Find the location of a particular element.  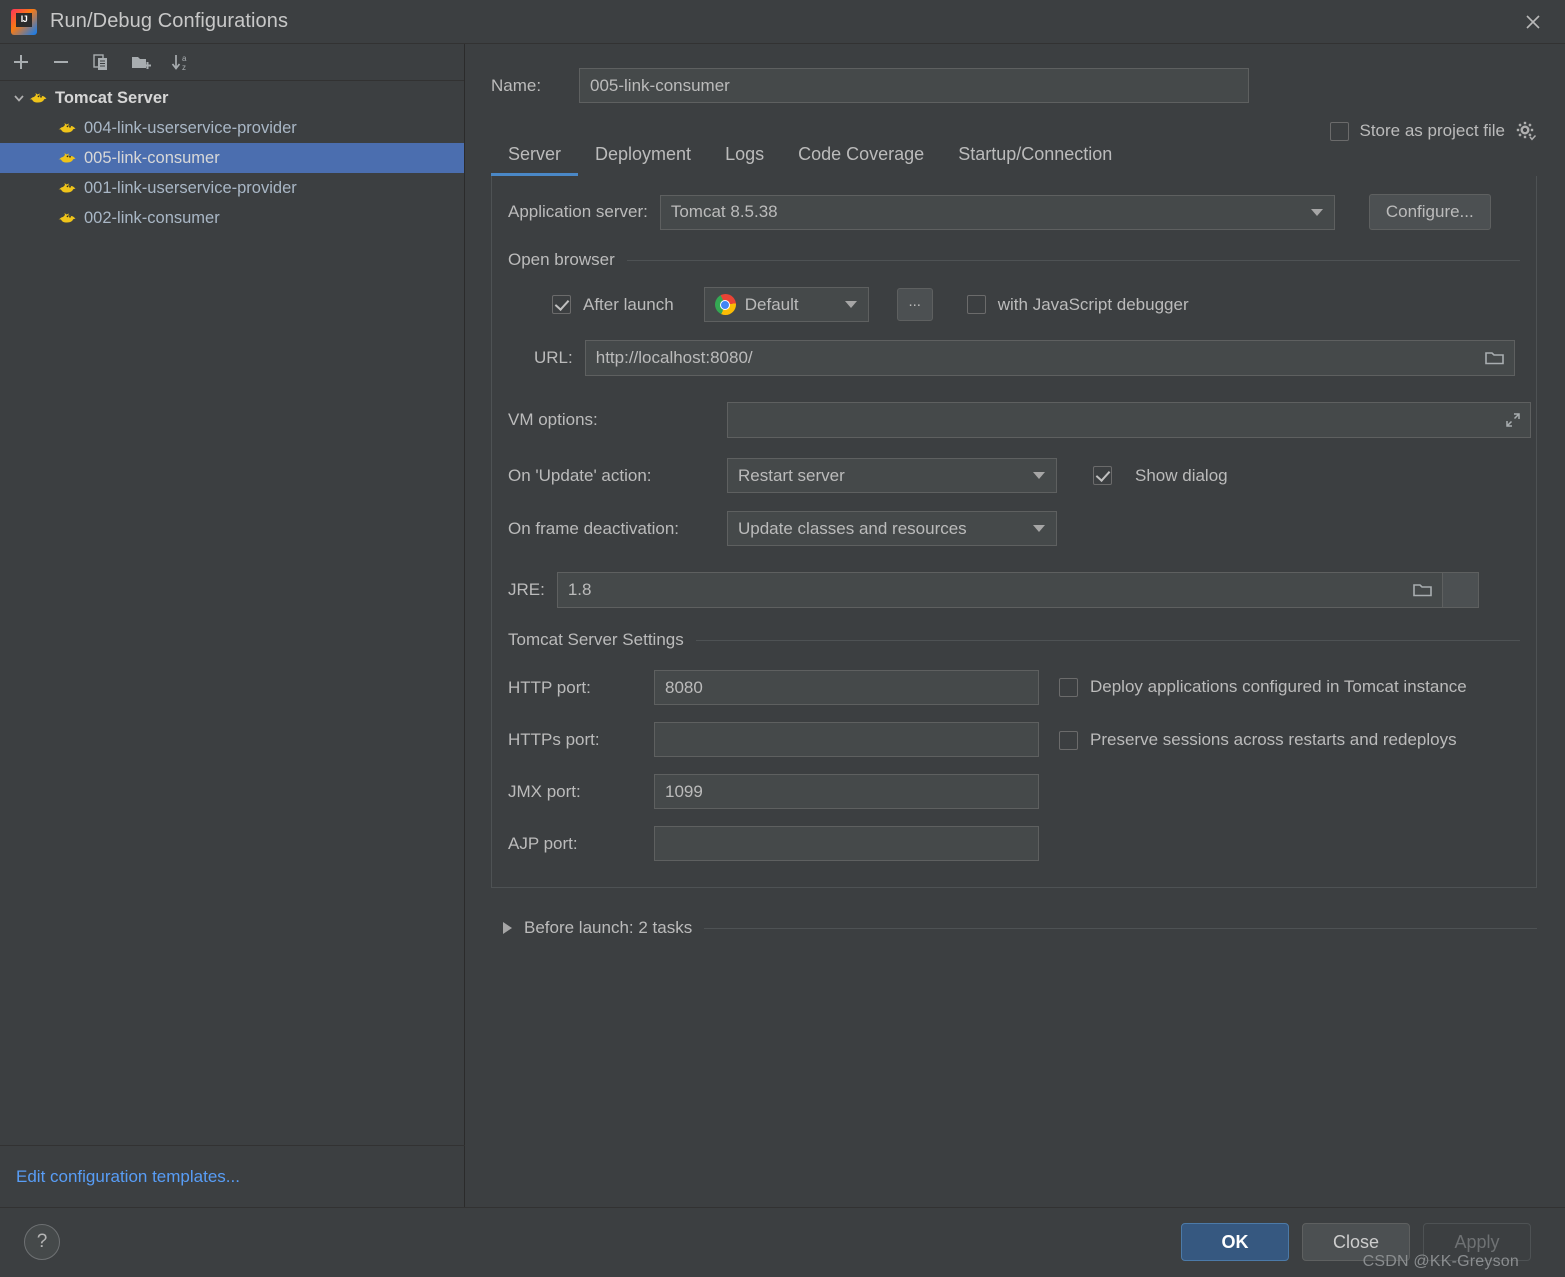

http-port-input is located at coordinates (846, 687).